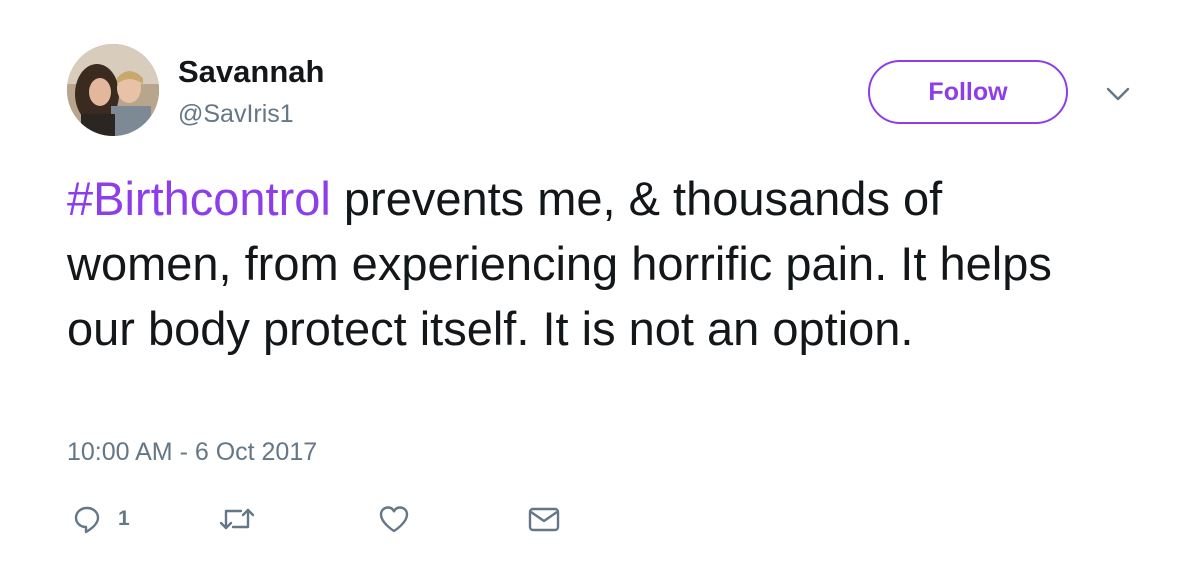 The height and width of the screenshot is (580, 1200). Describe the element at coordinates (87, 519) in the screenshot. I see `reply-icon` at that location.